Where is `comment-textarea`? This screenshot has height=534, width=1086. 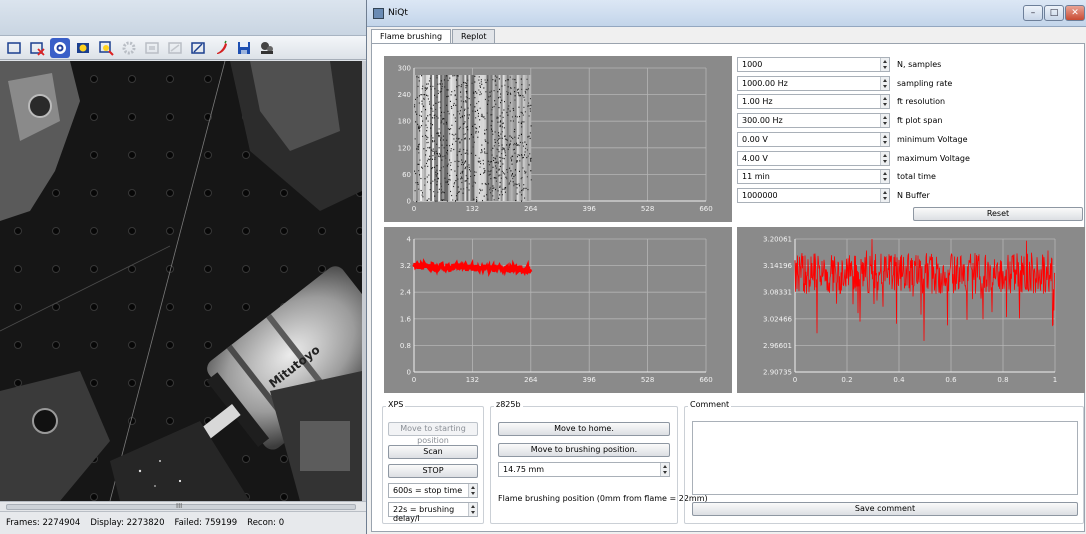 comment-textarea is located at coordinates (885, 458).